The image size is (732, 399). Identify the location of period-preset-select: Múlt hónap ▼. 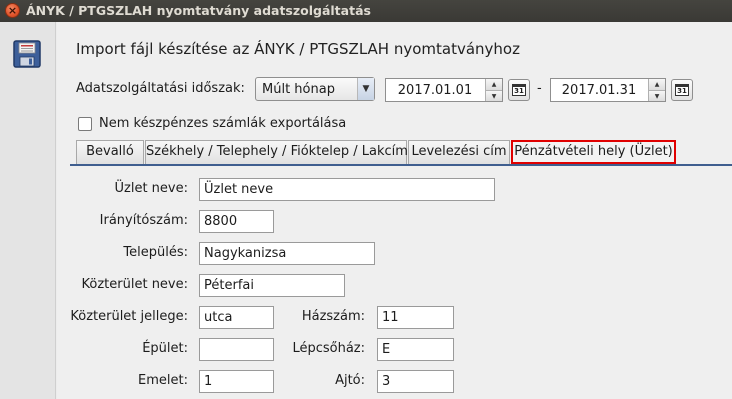
(315, 89).